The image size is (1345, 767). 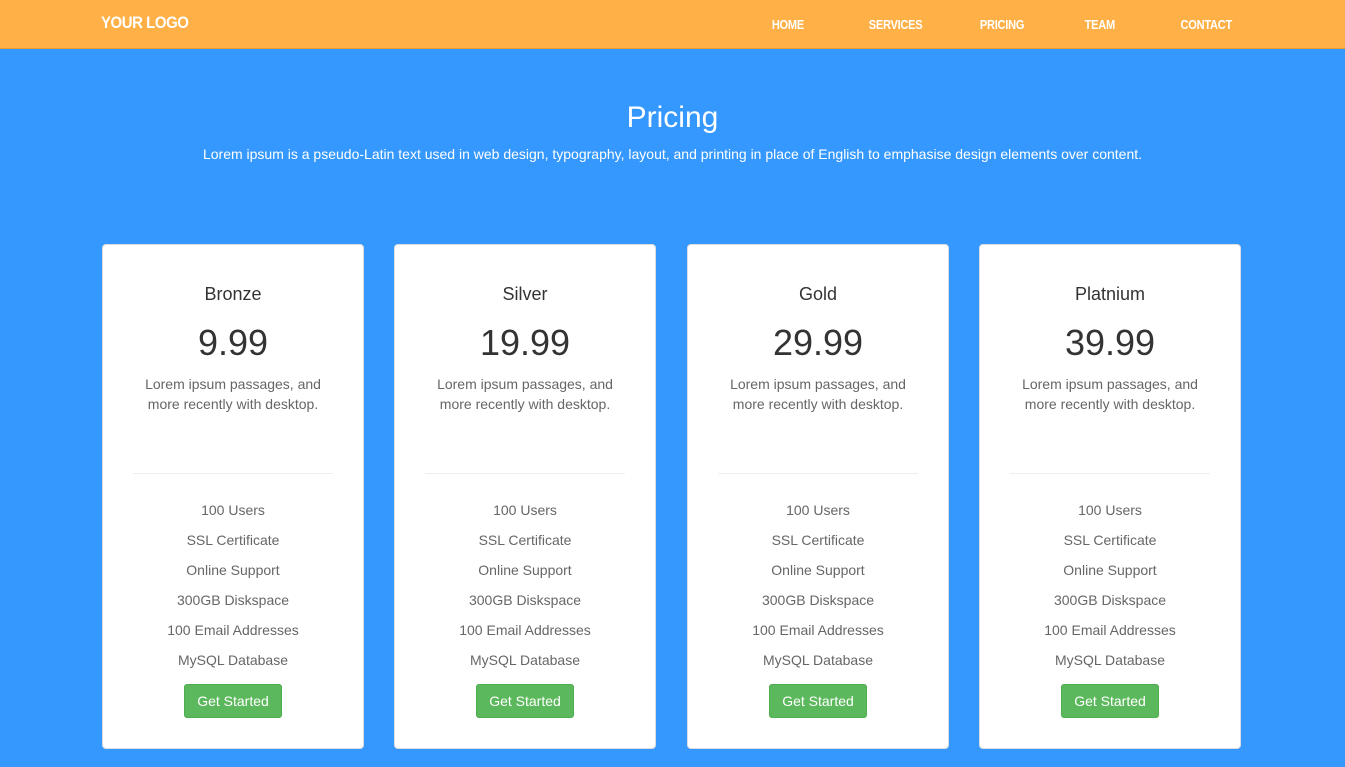 I want to click on plan-name: Gold, so click(x=818, y=294).